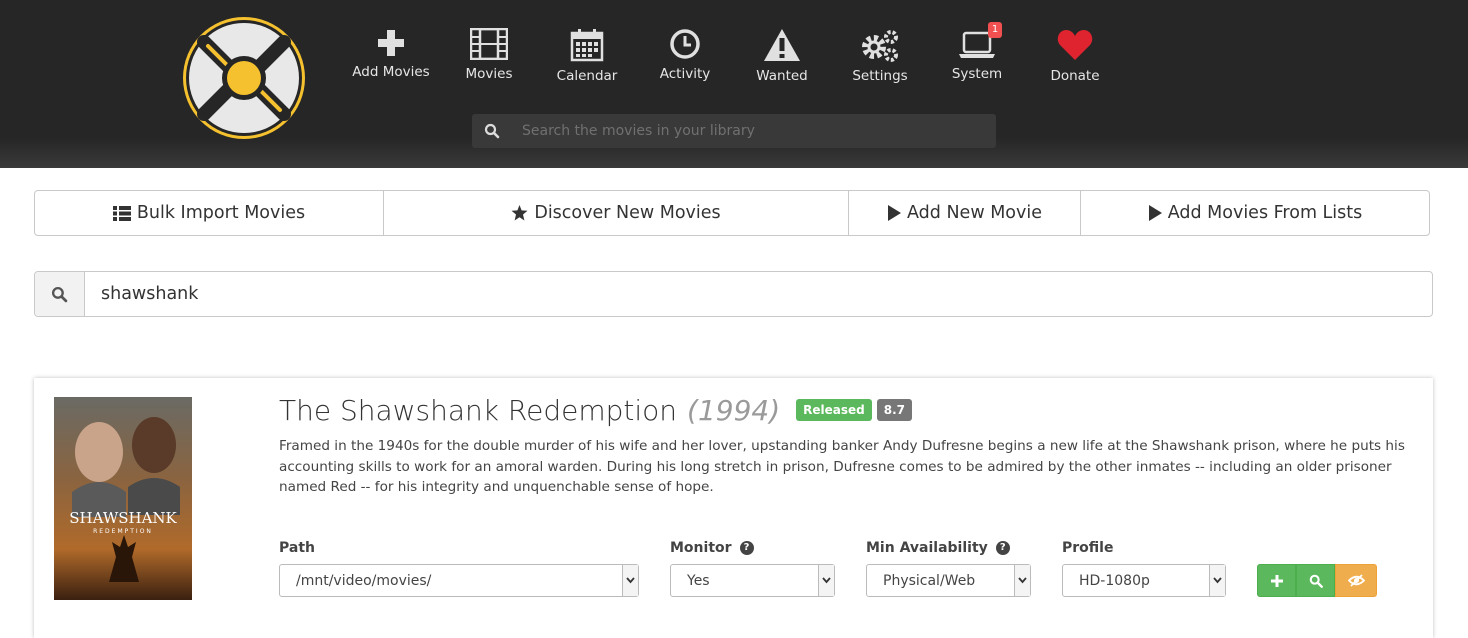 The image size is (1468, 638). Describe the element at coordinates (880, 46) in the screenshot. I see `gears-icon` at that location.